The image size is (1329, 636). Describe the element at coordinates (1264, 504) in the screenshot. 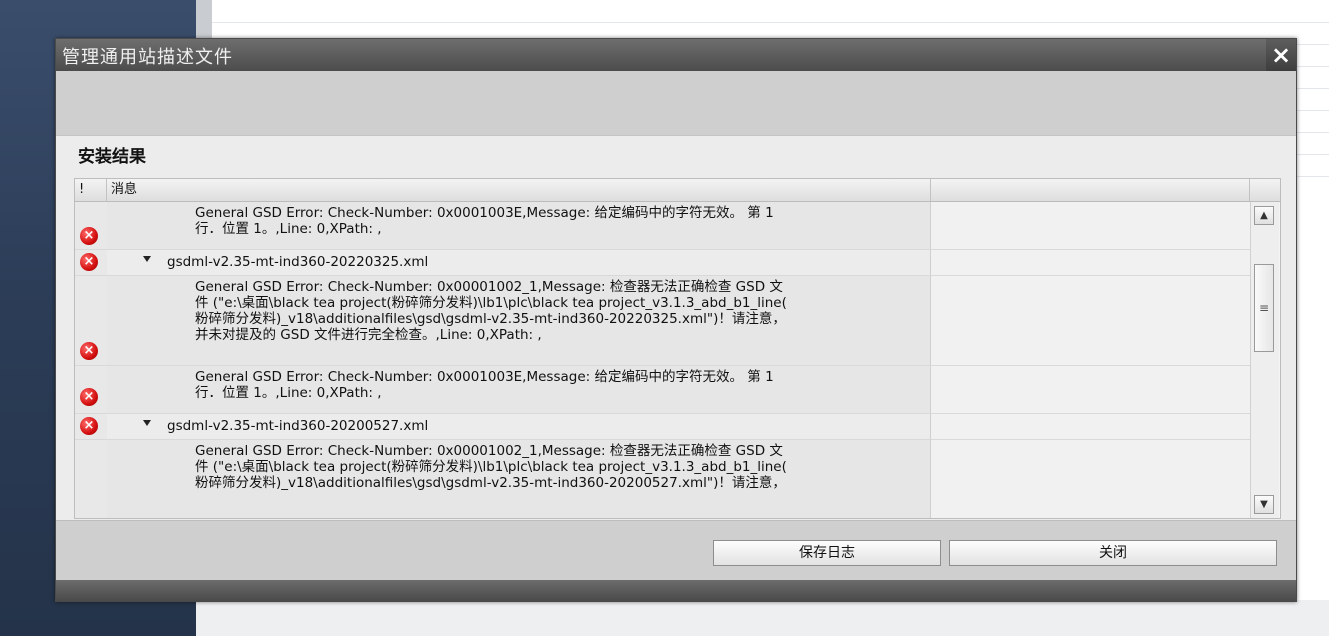

I see `scroll-down-icon: ▼` at that location.